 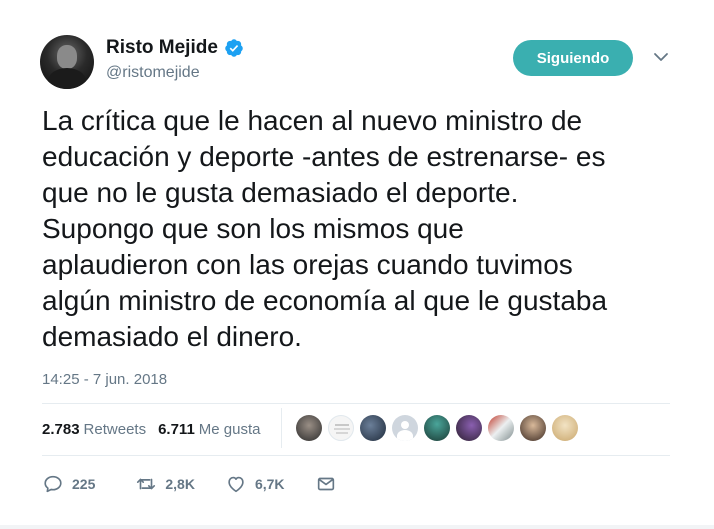 What do you see at coordinates (162, 48) in the screenshot?
I see `author-name: Risto Mejide` at bounding box center [162, 48].